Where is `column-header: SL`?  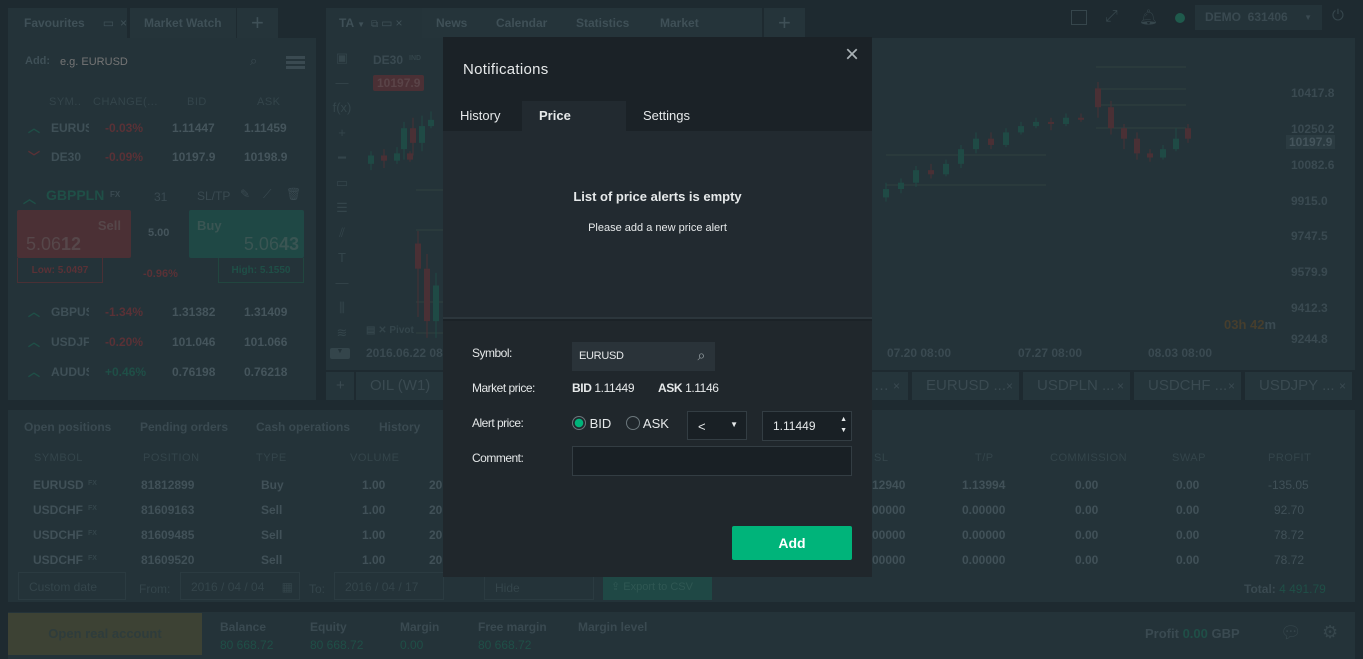 column-header: SL is located at coordinates (881, 458).